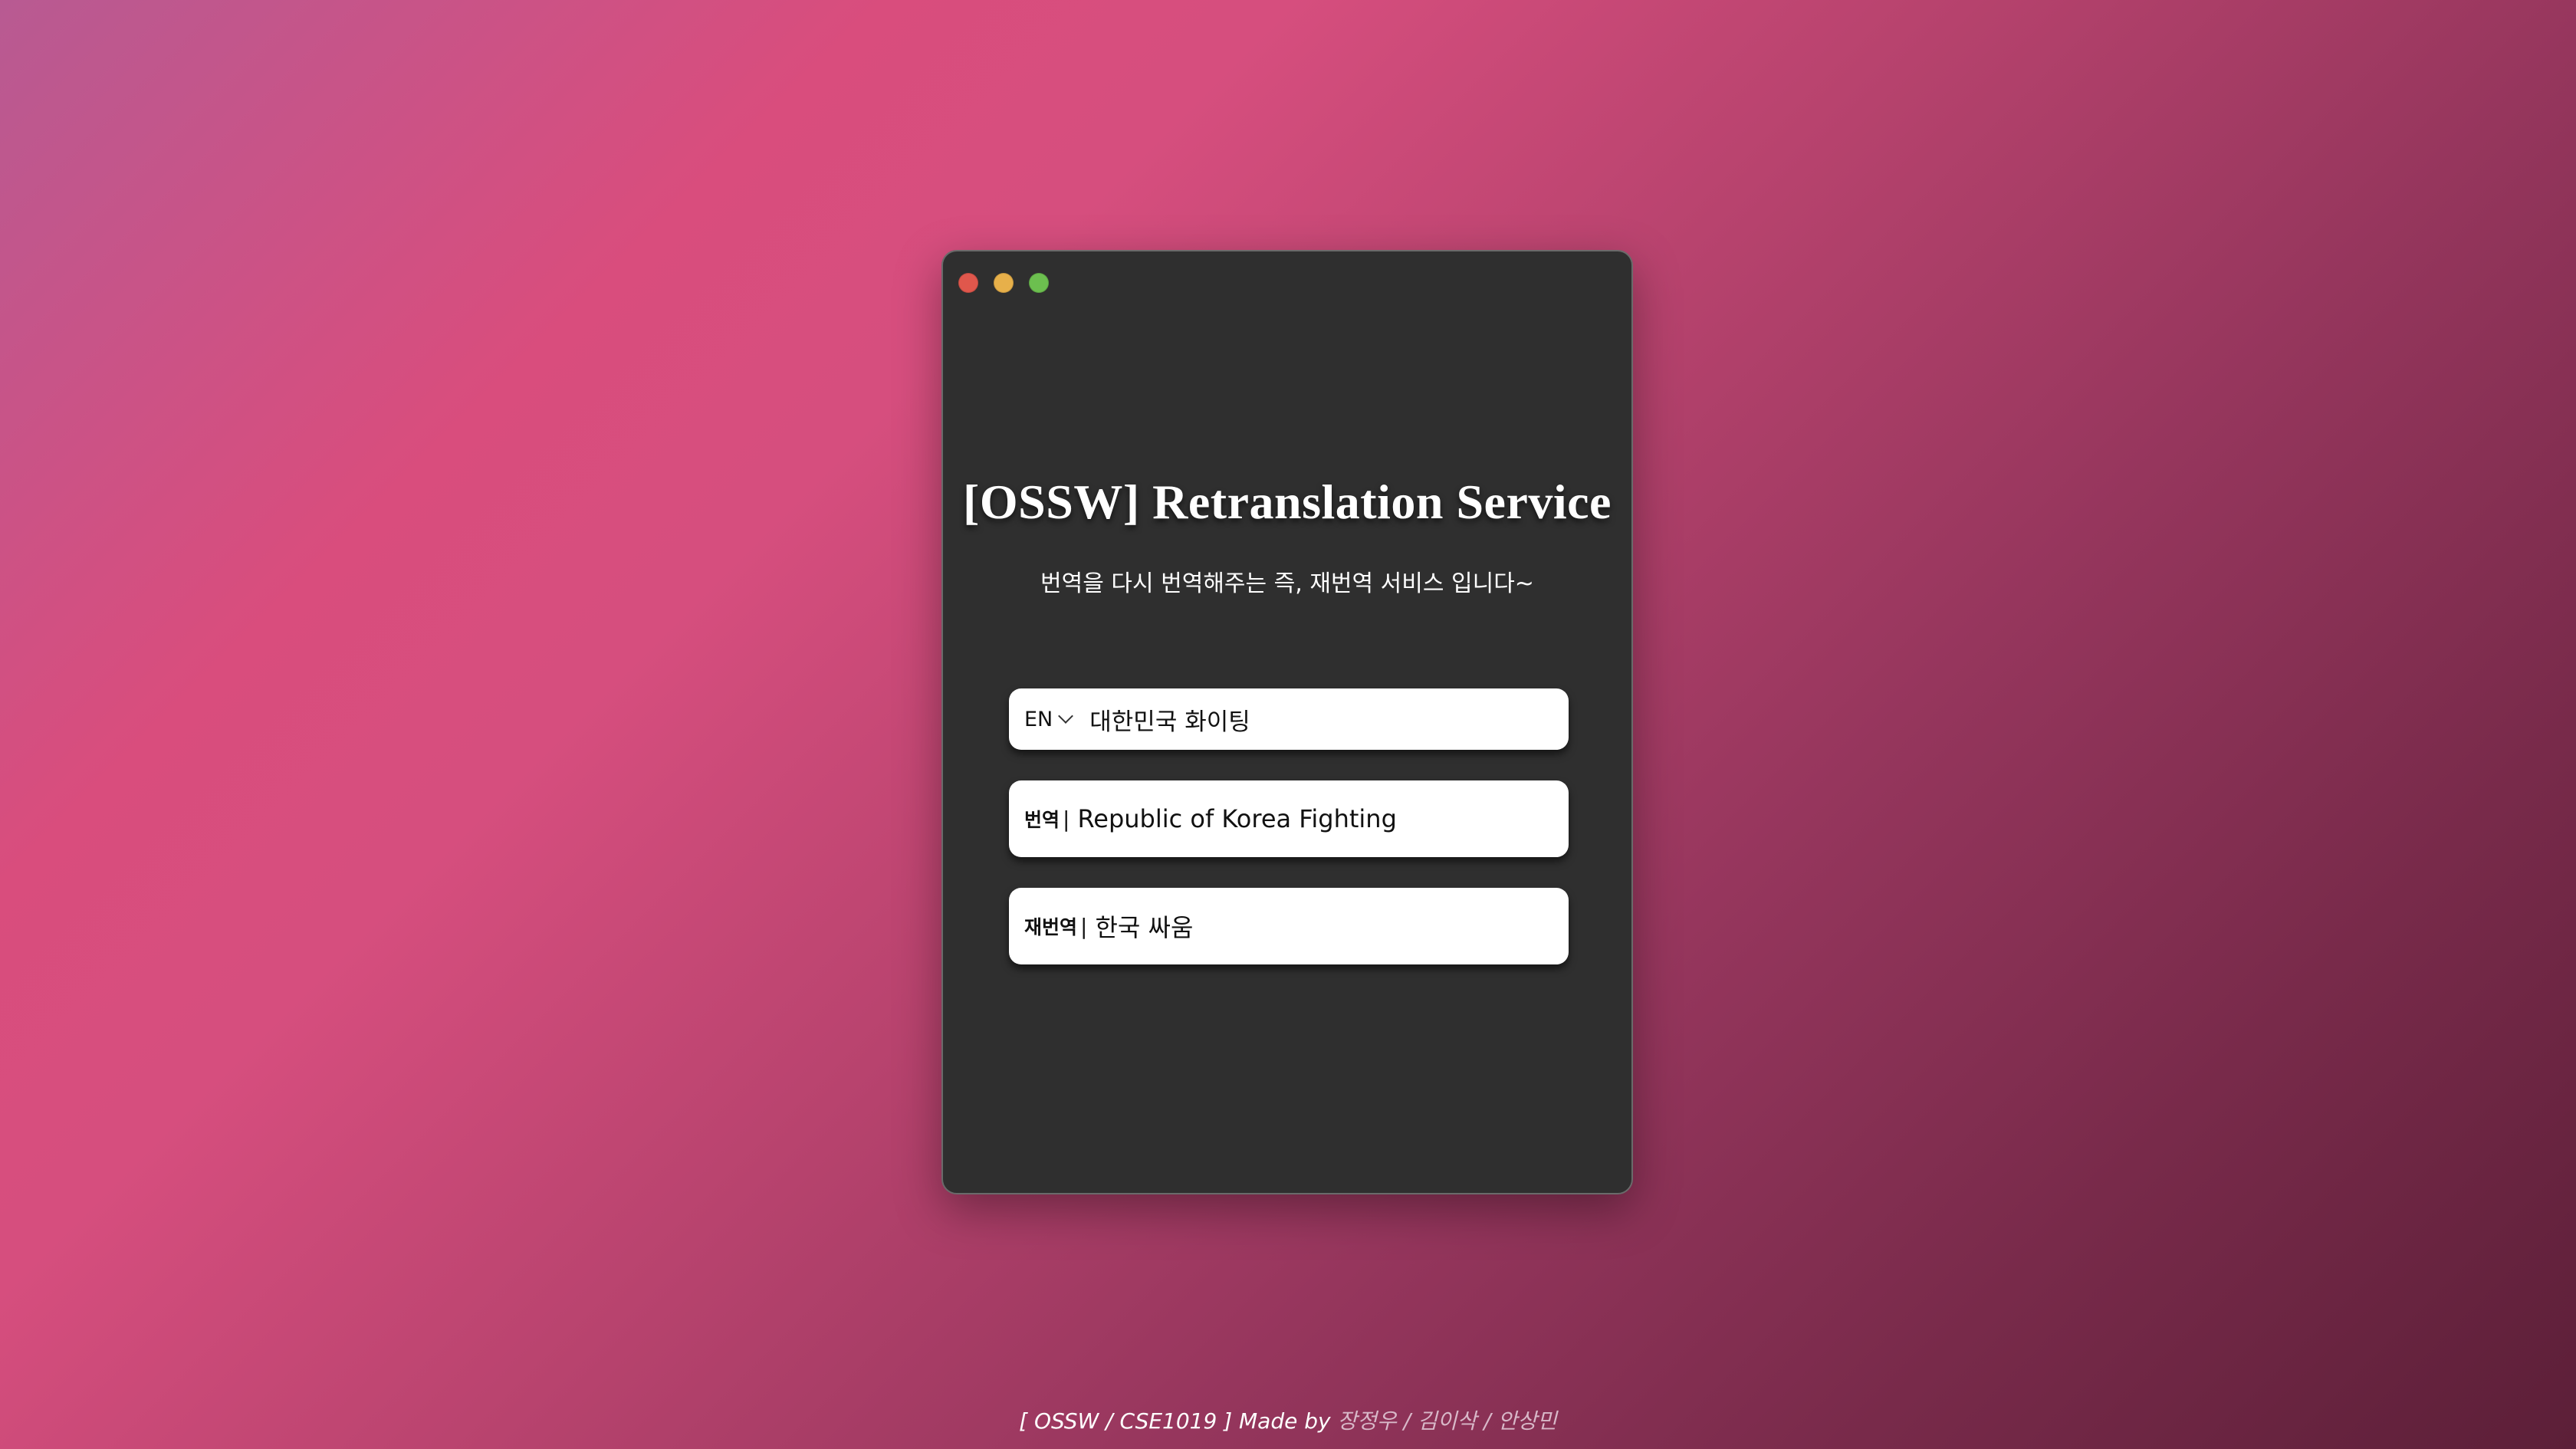  What do you see at coordinates (1287, 583) in the screenshot?
I see `page-subtitle: 번역을 다시 번역해주는 즉, 재번역 서비스 입니다~` at bounding box center [1287, 583].